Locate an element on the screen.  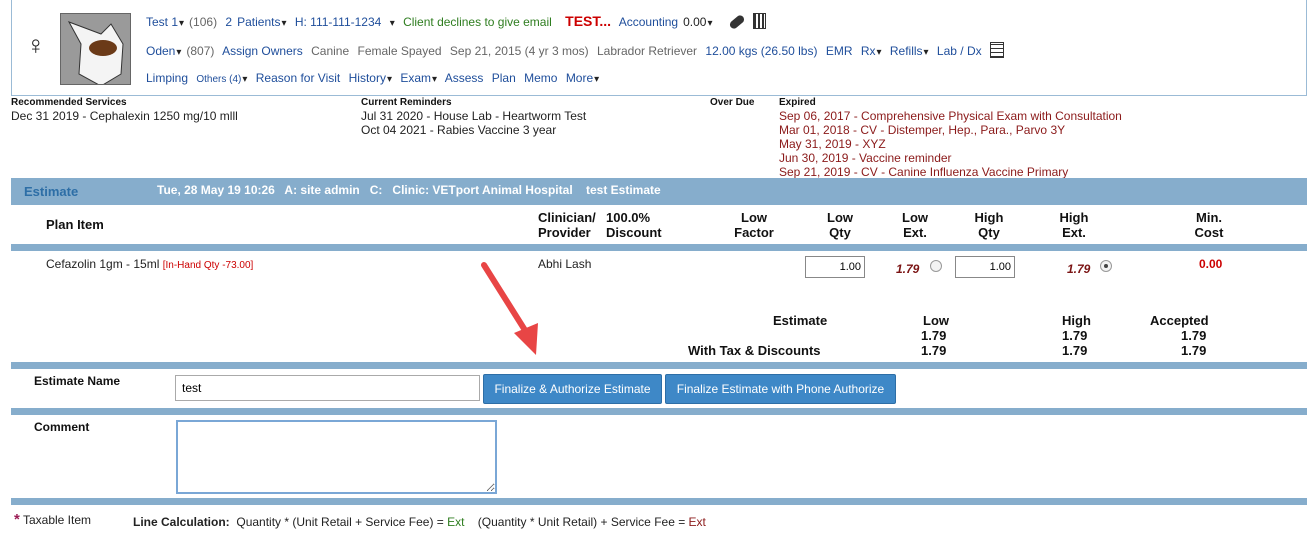
formula-2: (Quantity * Unit Retail) + Service Fee = is located at coordinates (583, 522).